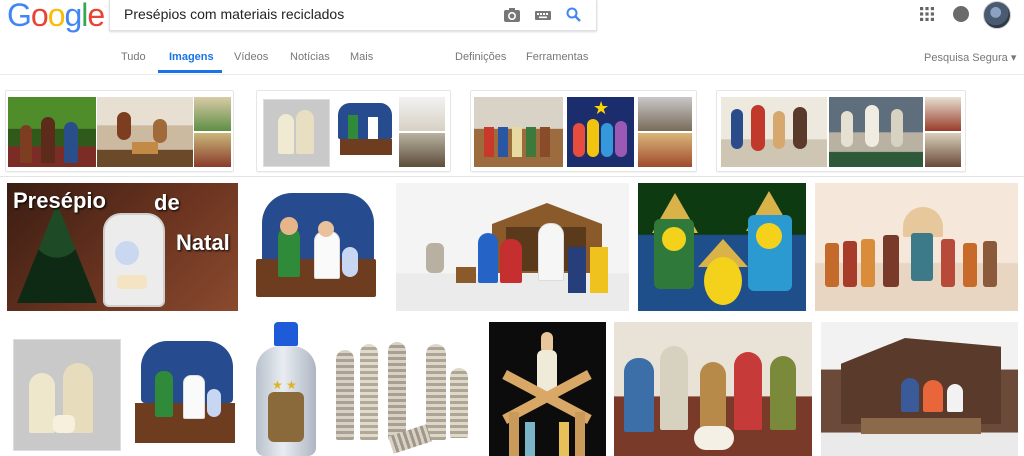 The height and width of the screenshot is (456, 1024). I want to click on result-image: Presépio de Natal, so click(122, 247).